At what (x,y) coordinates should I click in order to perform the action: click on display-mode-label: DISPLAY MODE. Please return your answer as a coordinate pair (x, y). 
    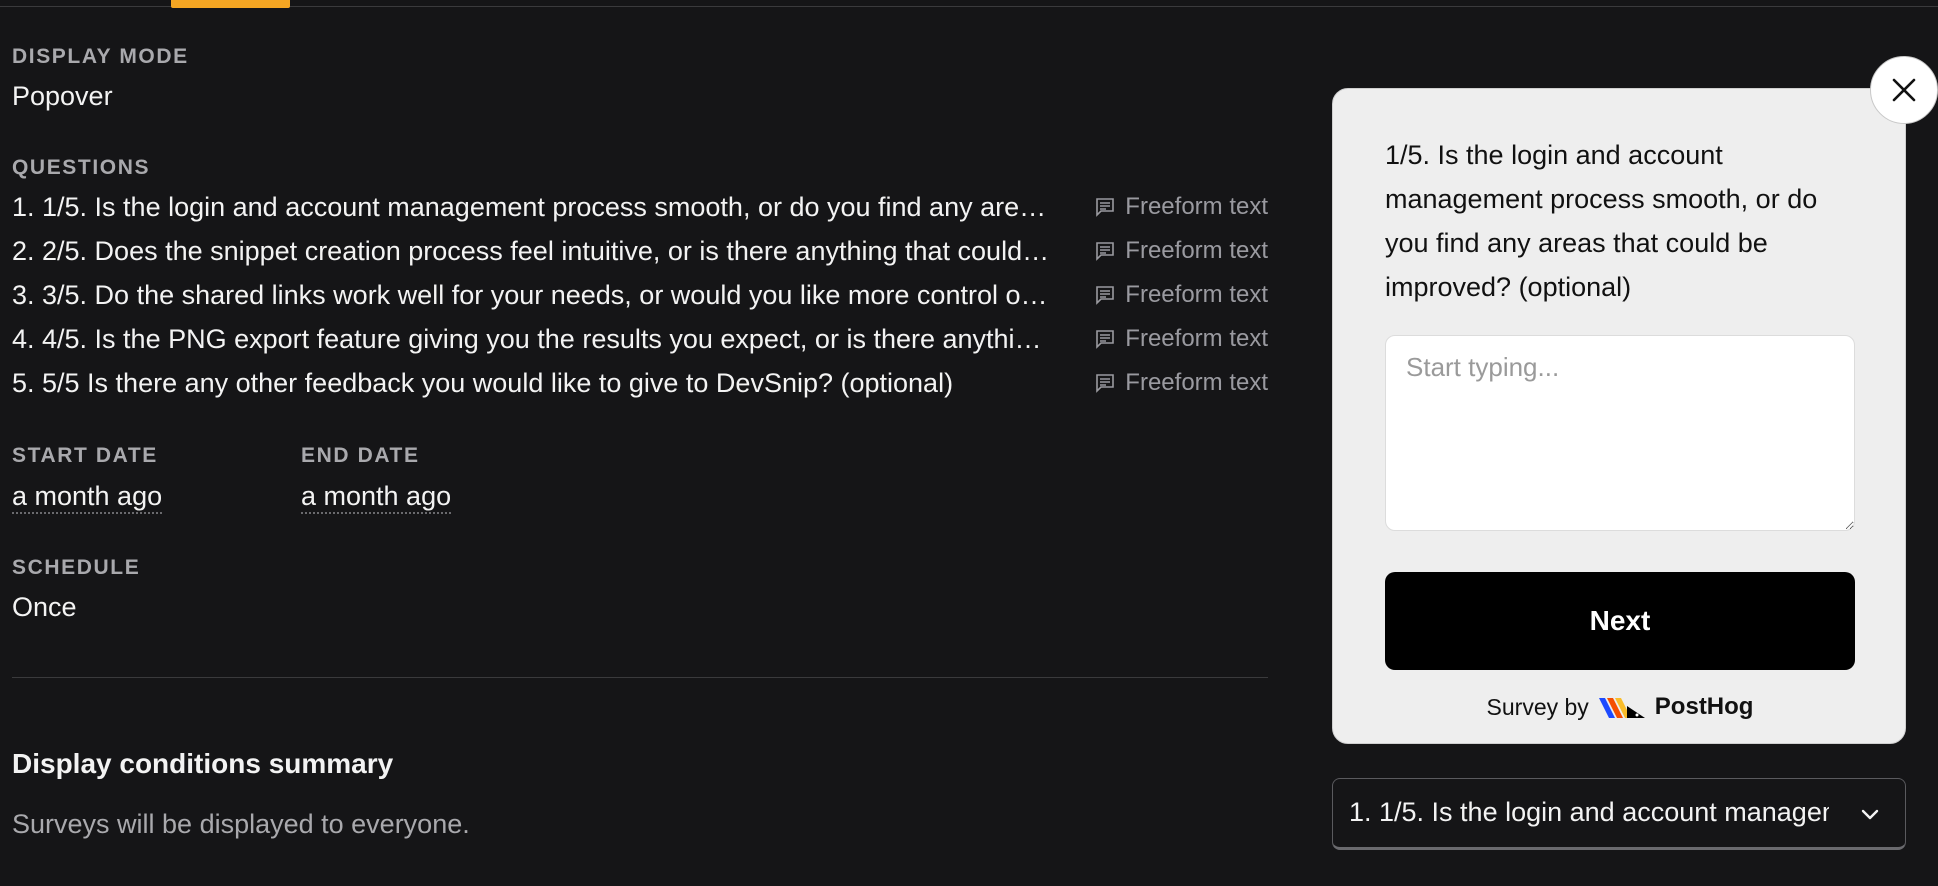
    Looking at the image, I should click on (100, 56).